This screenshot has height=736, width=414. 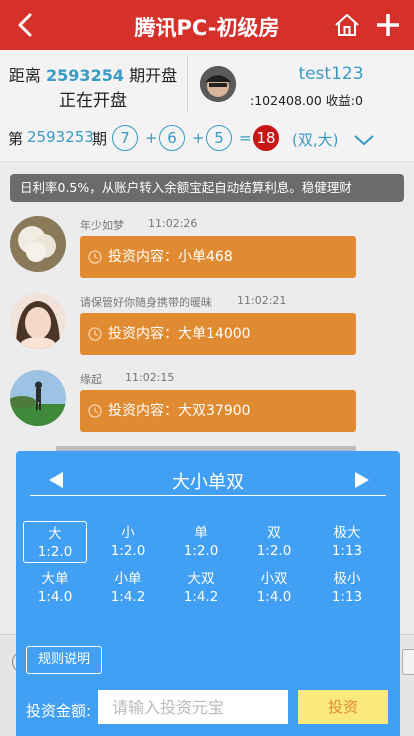 What do you see at coordinates (306, 100) in the screenshot?
I see `balance-and-earnings: :102408.00 收益:0` at bounding box center [306, 100].